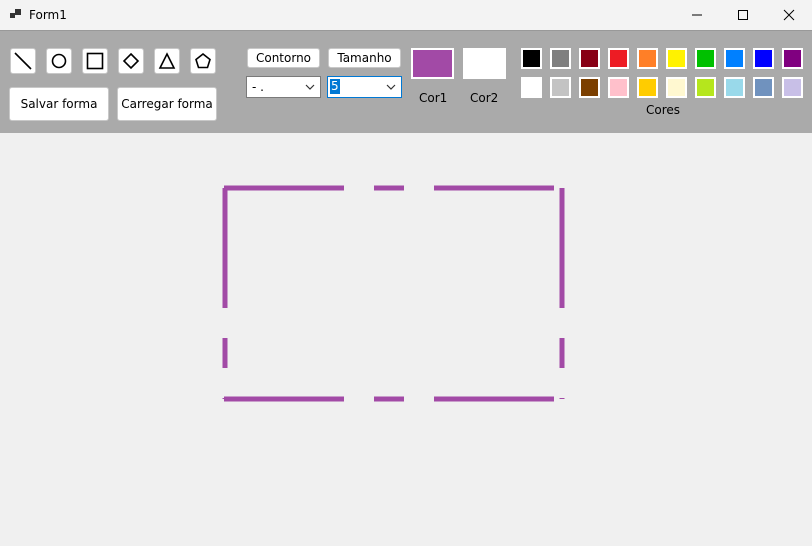 The height and width of the screenshot is (546, 812). I want to click on pentagon-icon, so click(203, 60).